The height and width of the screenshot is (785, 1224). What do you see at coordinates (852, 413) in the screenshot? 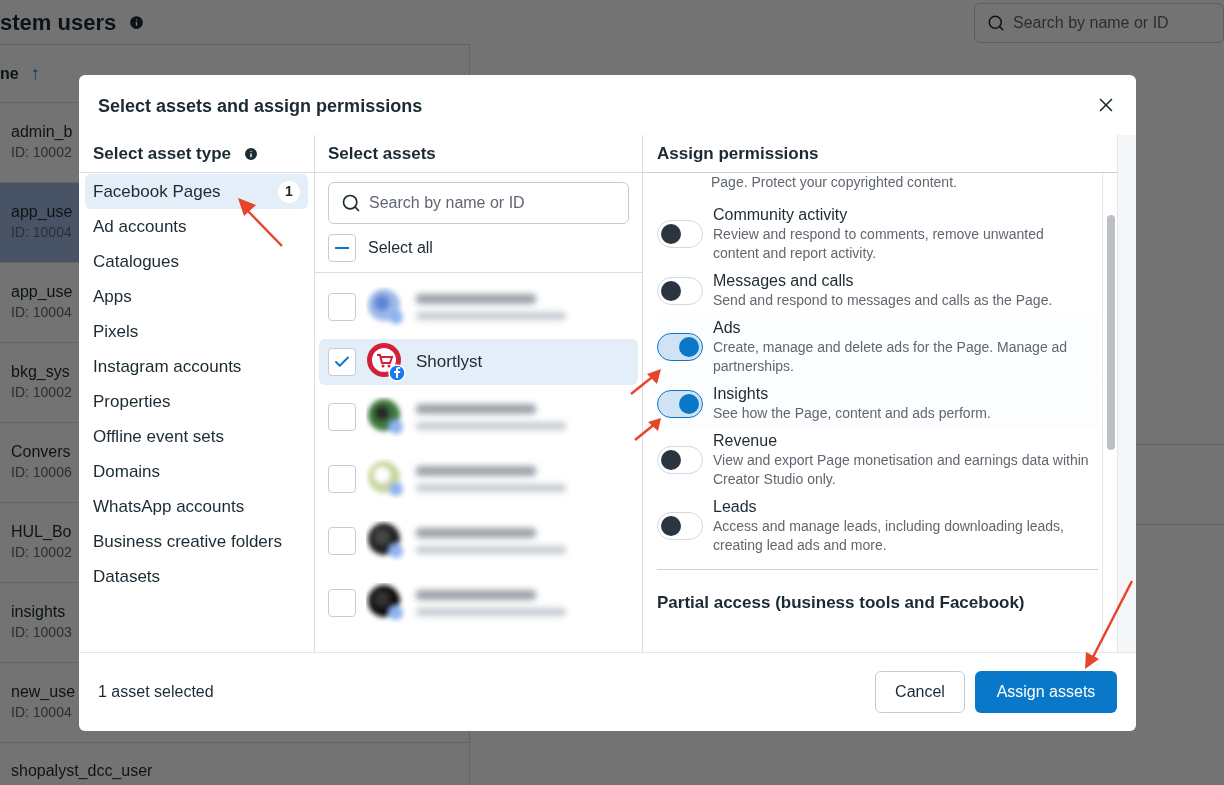
I see `permission-description: See how the Page, content and ads perform.` at bounding box center [852, 413].